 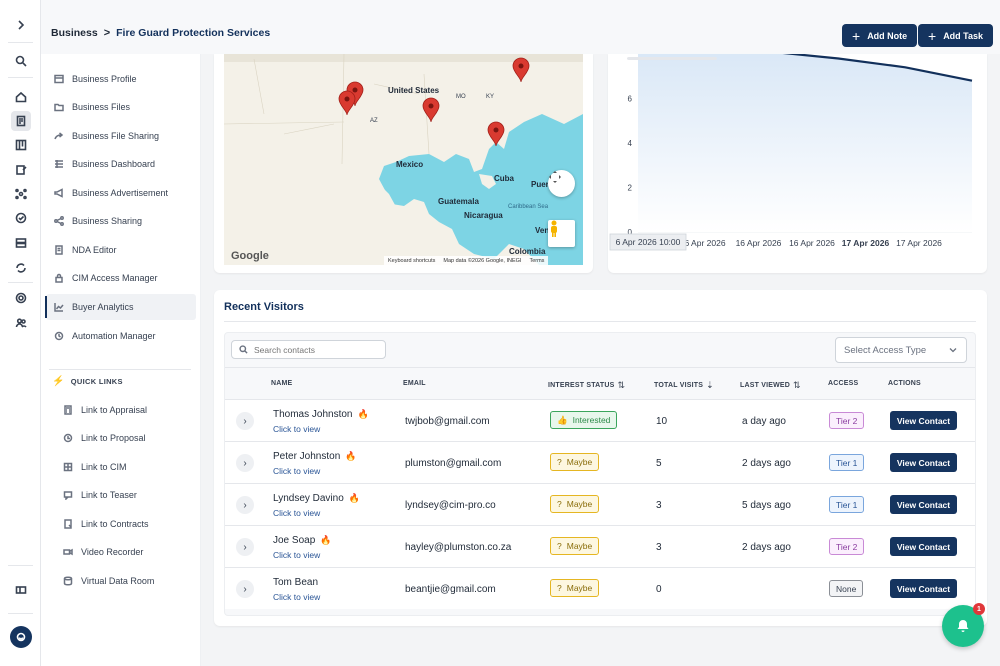 What do you see at coordinates (115, 278) in the screenshot?
I see `sidebar-item-label: CIM Access Manager` at bounding box center [115, 278].